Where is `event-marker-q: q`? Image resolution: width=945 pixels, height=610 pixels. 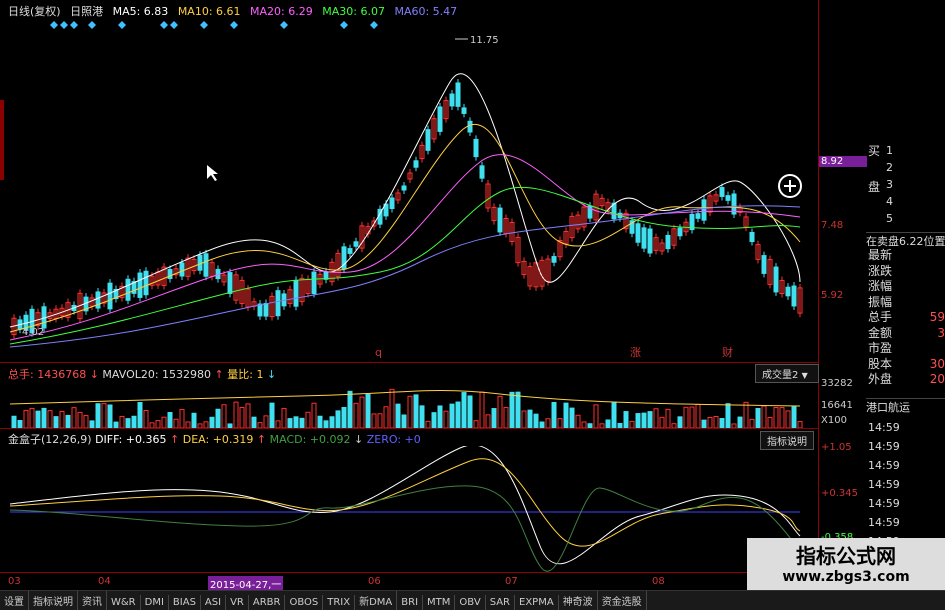
event-marker-q: q is located at coordinates (378, 352).